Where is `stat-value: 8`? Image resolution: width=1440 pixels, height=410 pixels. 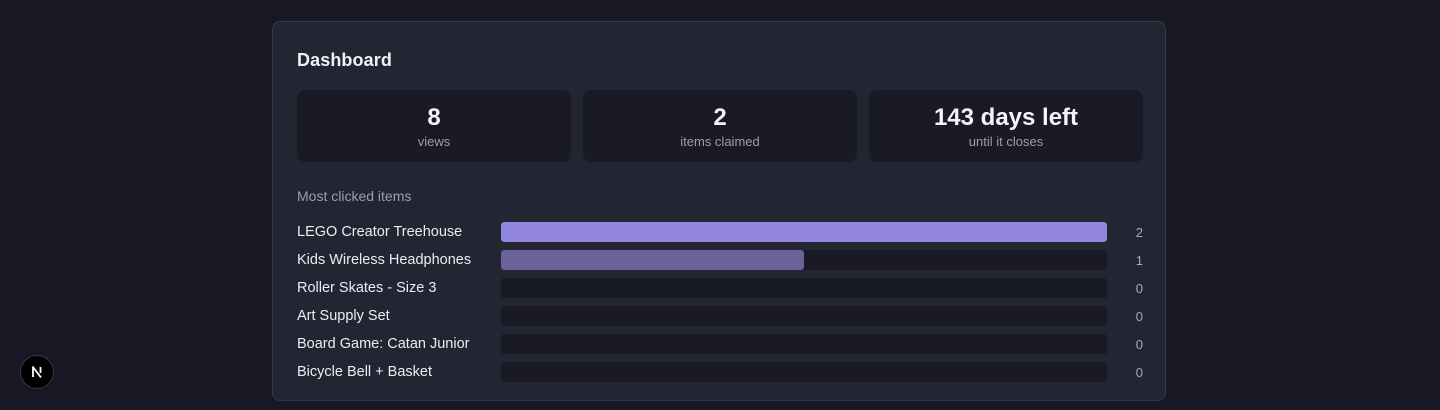
stat-value: 8 is located at coordinates (434, 117).